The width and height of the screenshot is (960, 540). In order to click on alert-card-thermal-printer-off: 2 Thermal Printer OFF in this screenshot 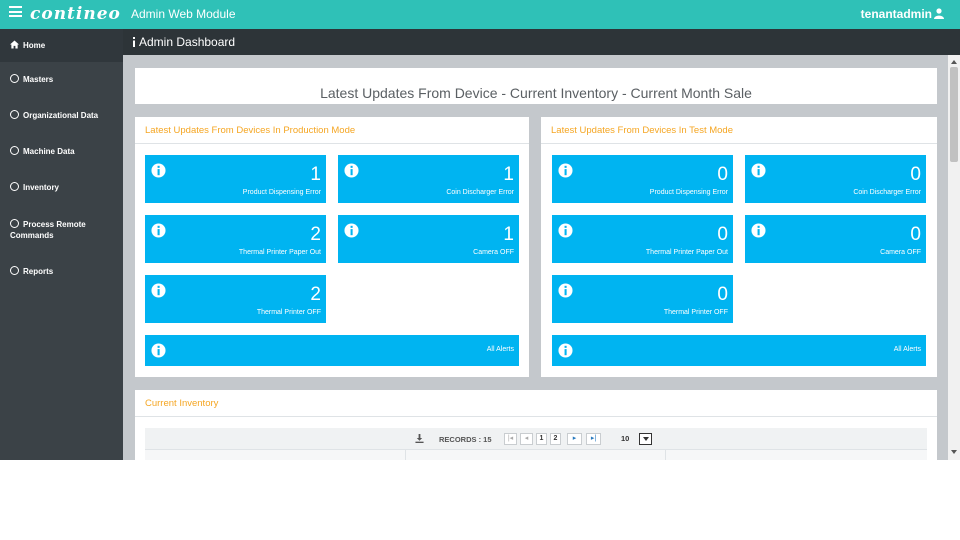, I will do `click(235, 299)`.